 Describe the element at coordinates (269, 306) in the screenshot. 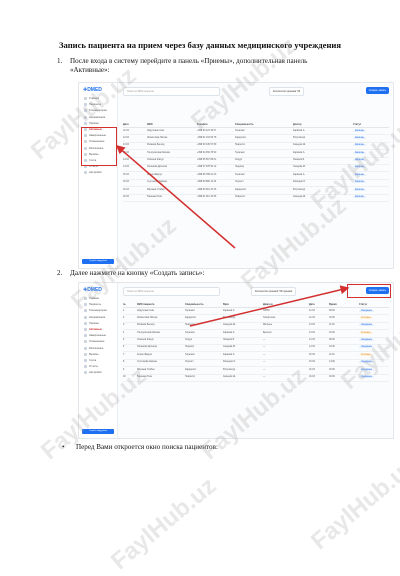

I see `arrow-to-create-button` at that location.